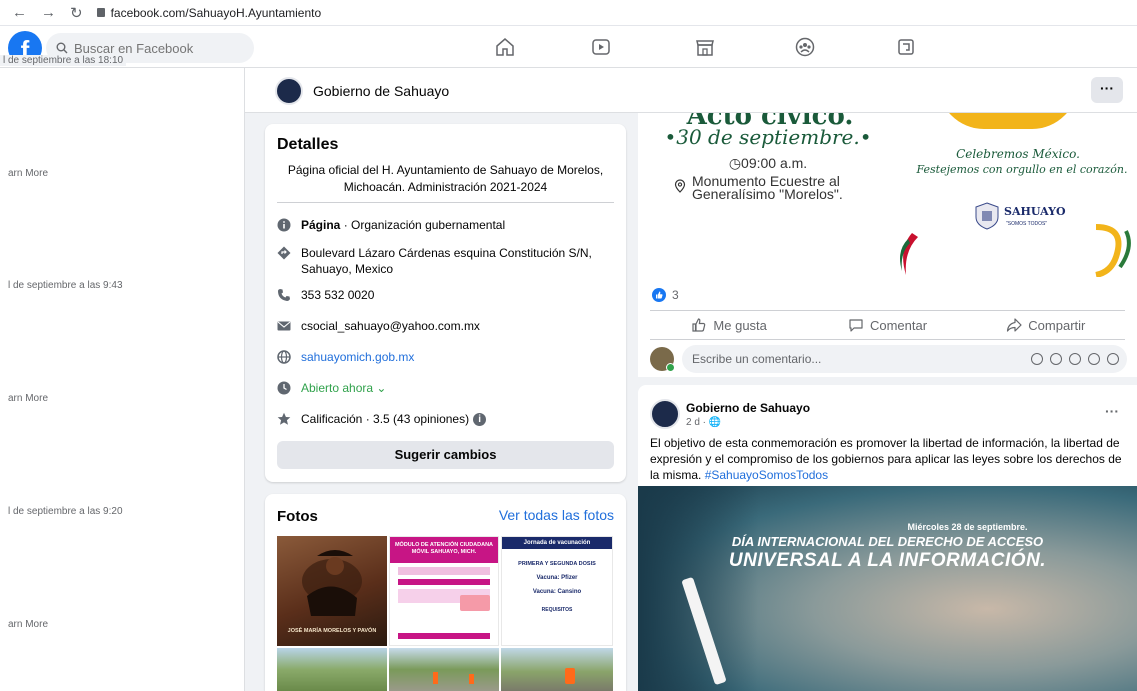 This screenshot has width=1137, height=691. What do you see at coordinates (705, 47) in the screenshot?
I see `marketplace-icon` at bounding box center [705, 47].